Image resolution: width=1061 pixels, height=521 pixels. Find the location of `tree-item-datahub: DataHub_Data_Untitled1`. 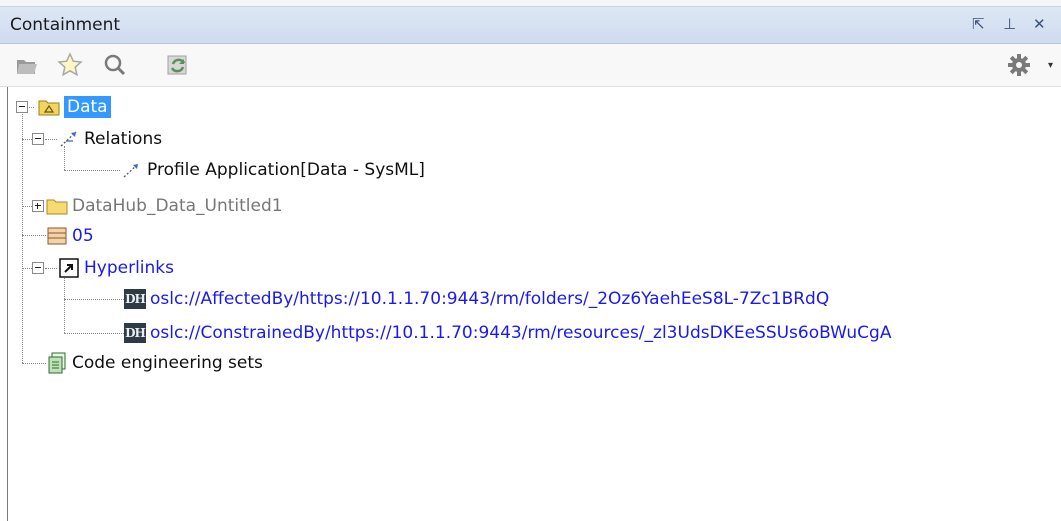

tree-item-datahub: DataHub_Data_Untitled1 is located at coordinates (164, 206).